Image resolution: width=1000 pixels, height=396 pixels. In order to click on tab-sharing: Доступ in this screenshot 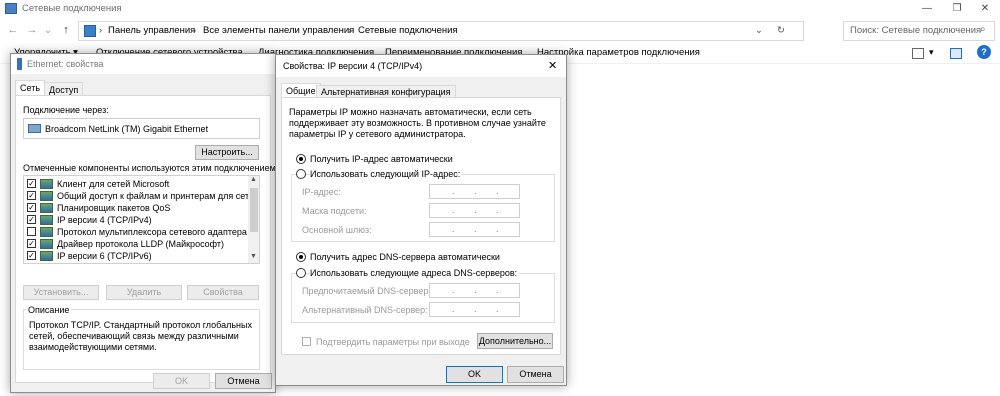, I will do `click(64, 89)`.